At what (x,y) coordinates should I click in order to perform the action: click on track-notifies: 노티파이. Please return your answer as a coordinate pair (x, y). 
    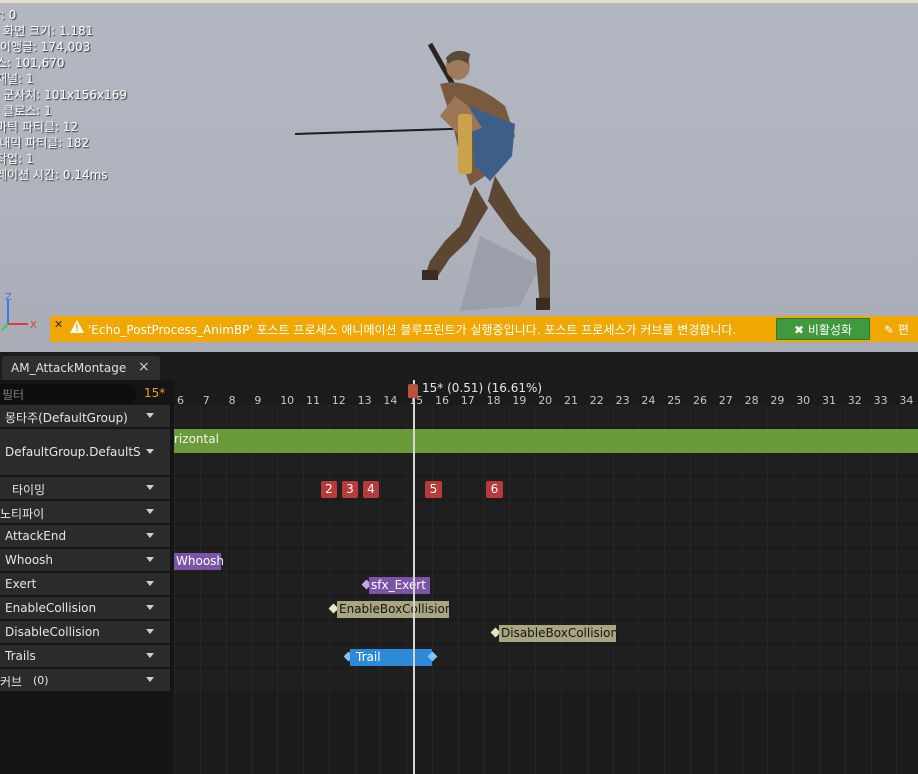
    Looking at the image, I should click on (85, 512).